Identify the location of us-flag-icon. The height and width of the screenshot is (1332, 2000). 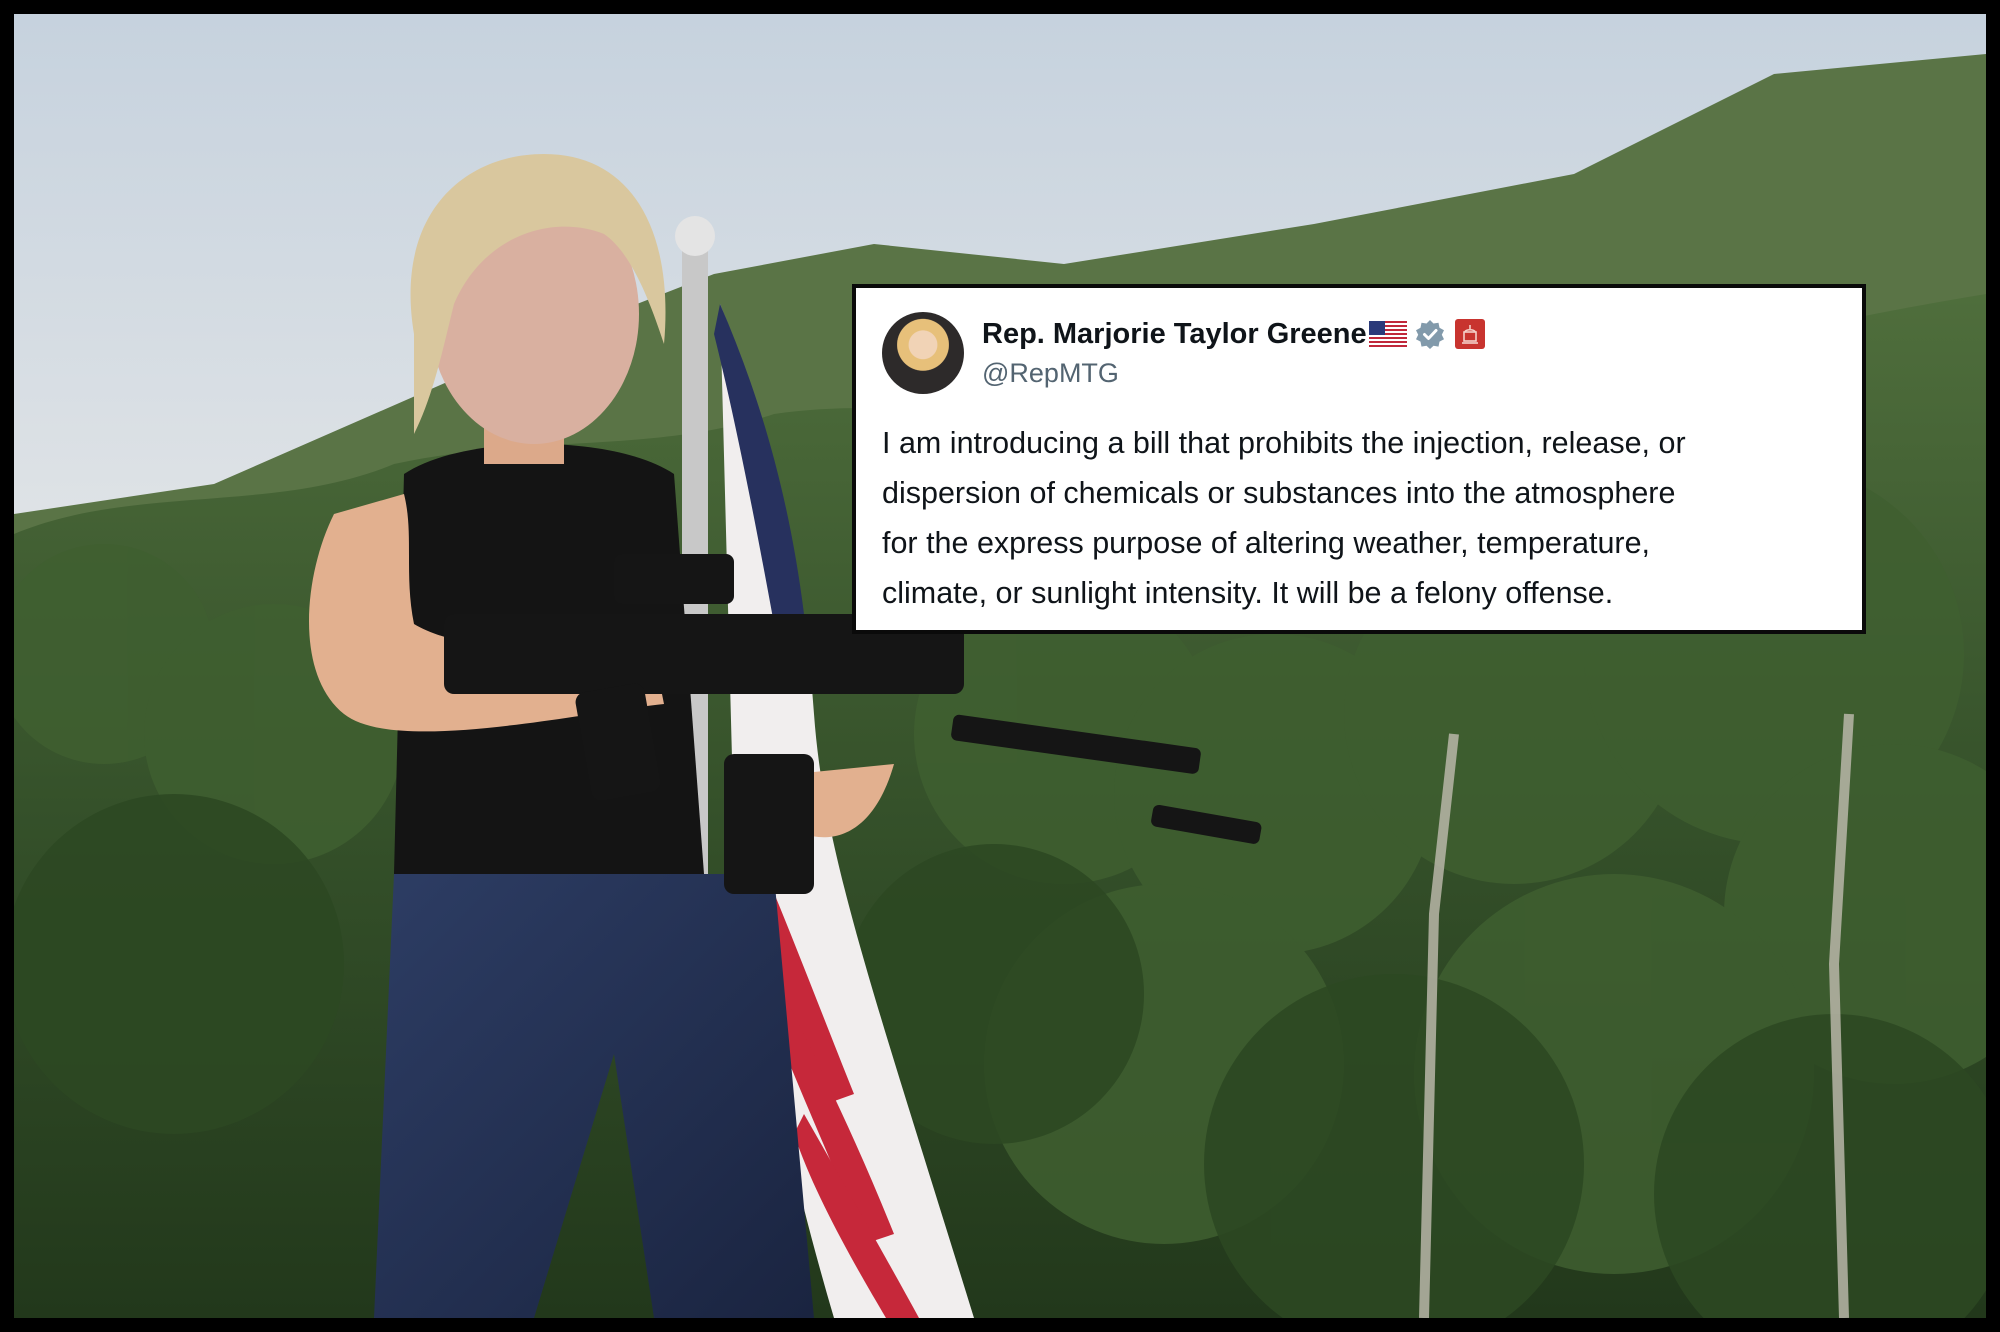
(1387, 334).